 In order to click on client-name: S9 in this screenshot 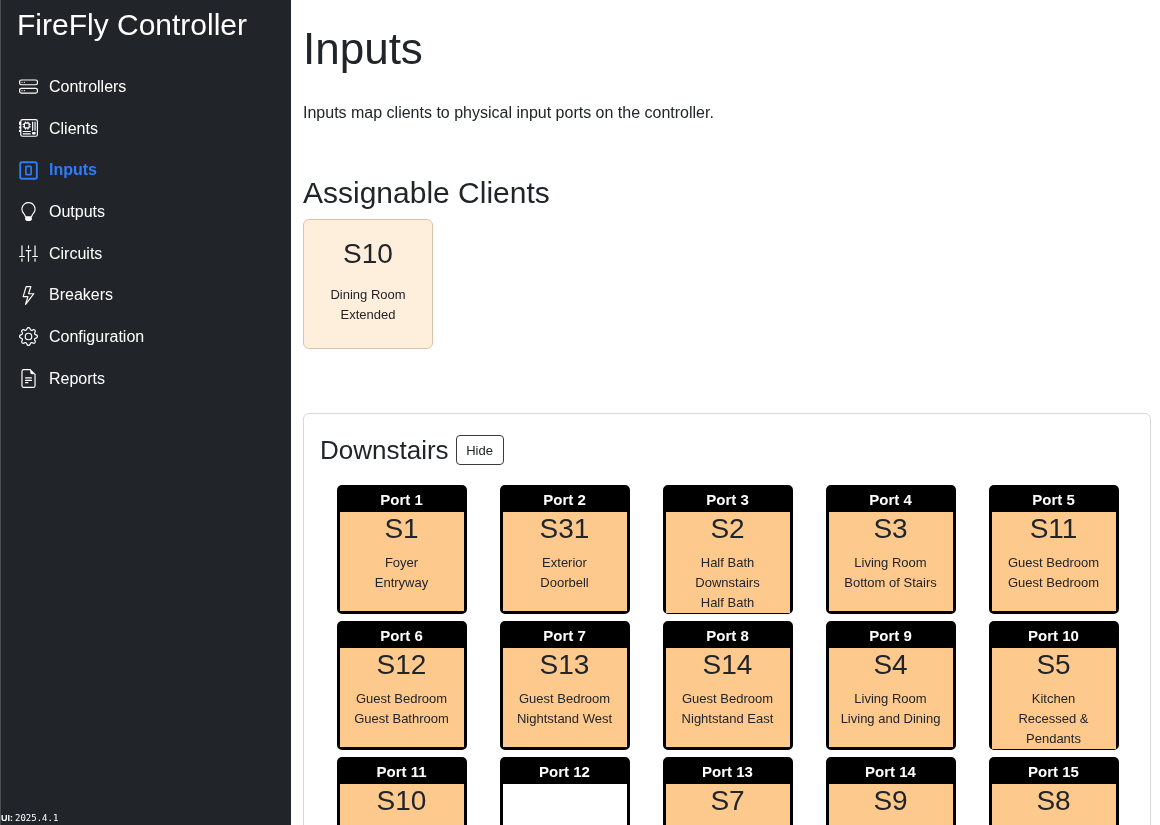, I will do `click(890, 801)`.